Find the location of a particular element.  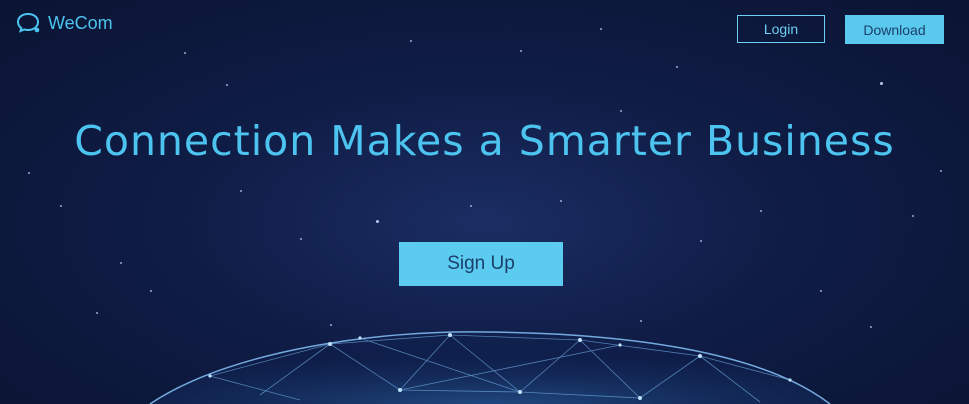

wecom-logo: WeCom is located at coordinates (64, 23).